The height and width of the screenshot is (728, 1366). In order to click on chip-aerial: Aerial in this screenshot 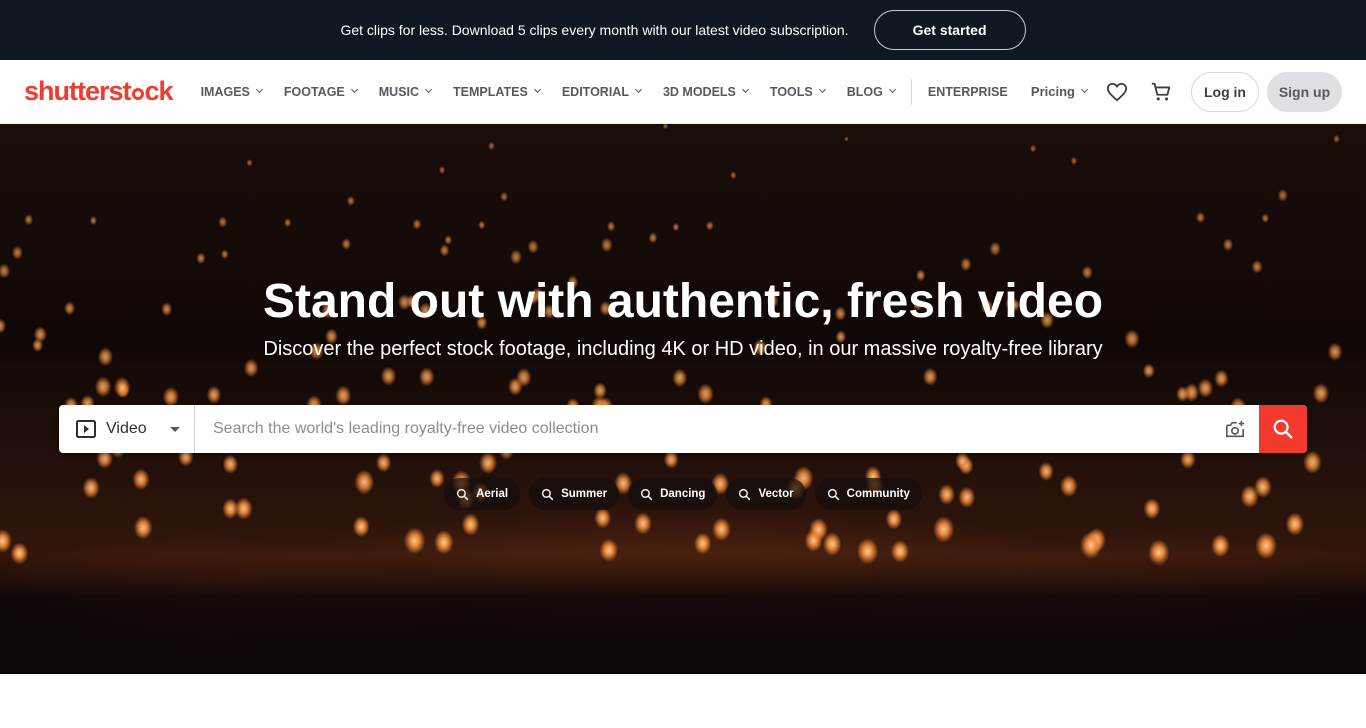, I will do `click(482, 494)`.